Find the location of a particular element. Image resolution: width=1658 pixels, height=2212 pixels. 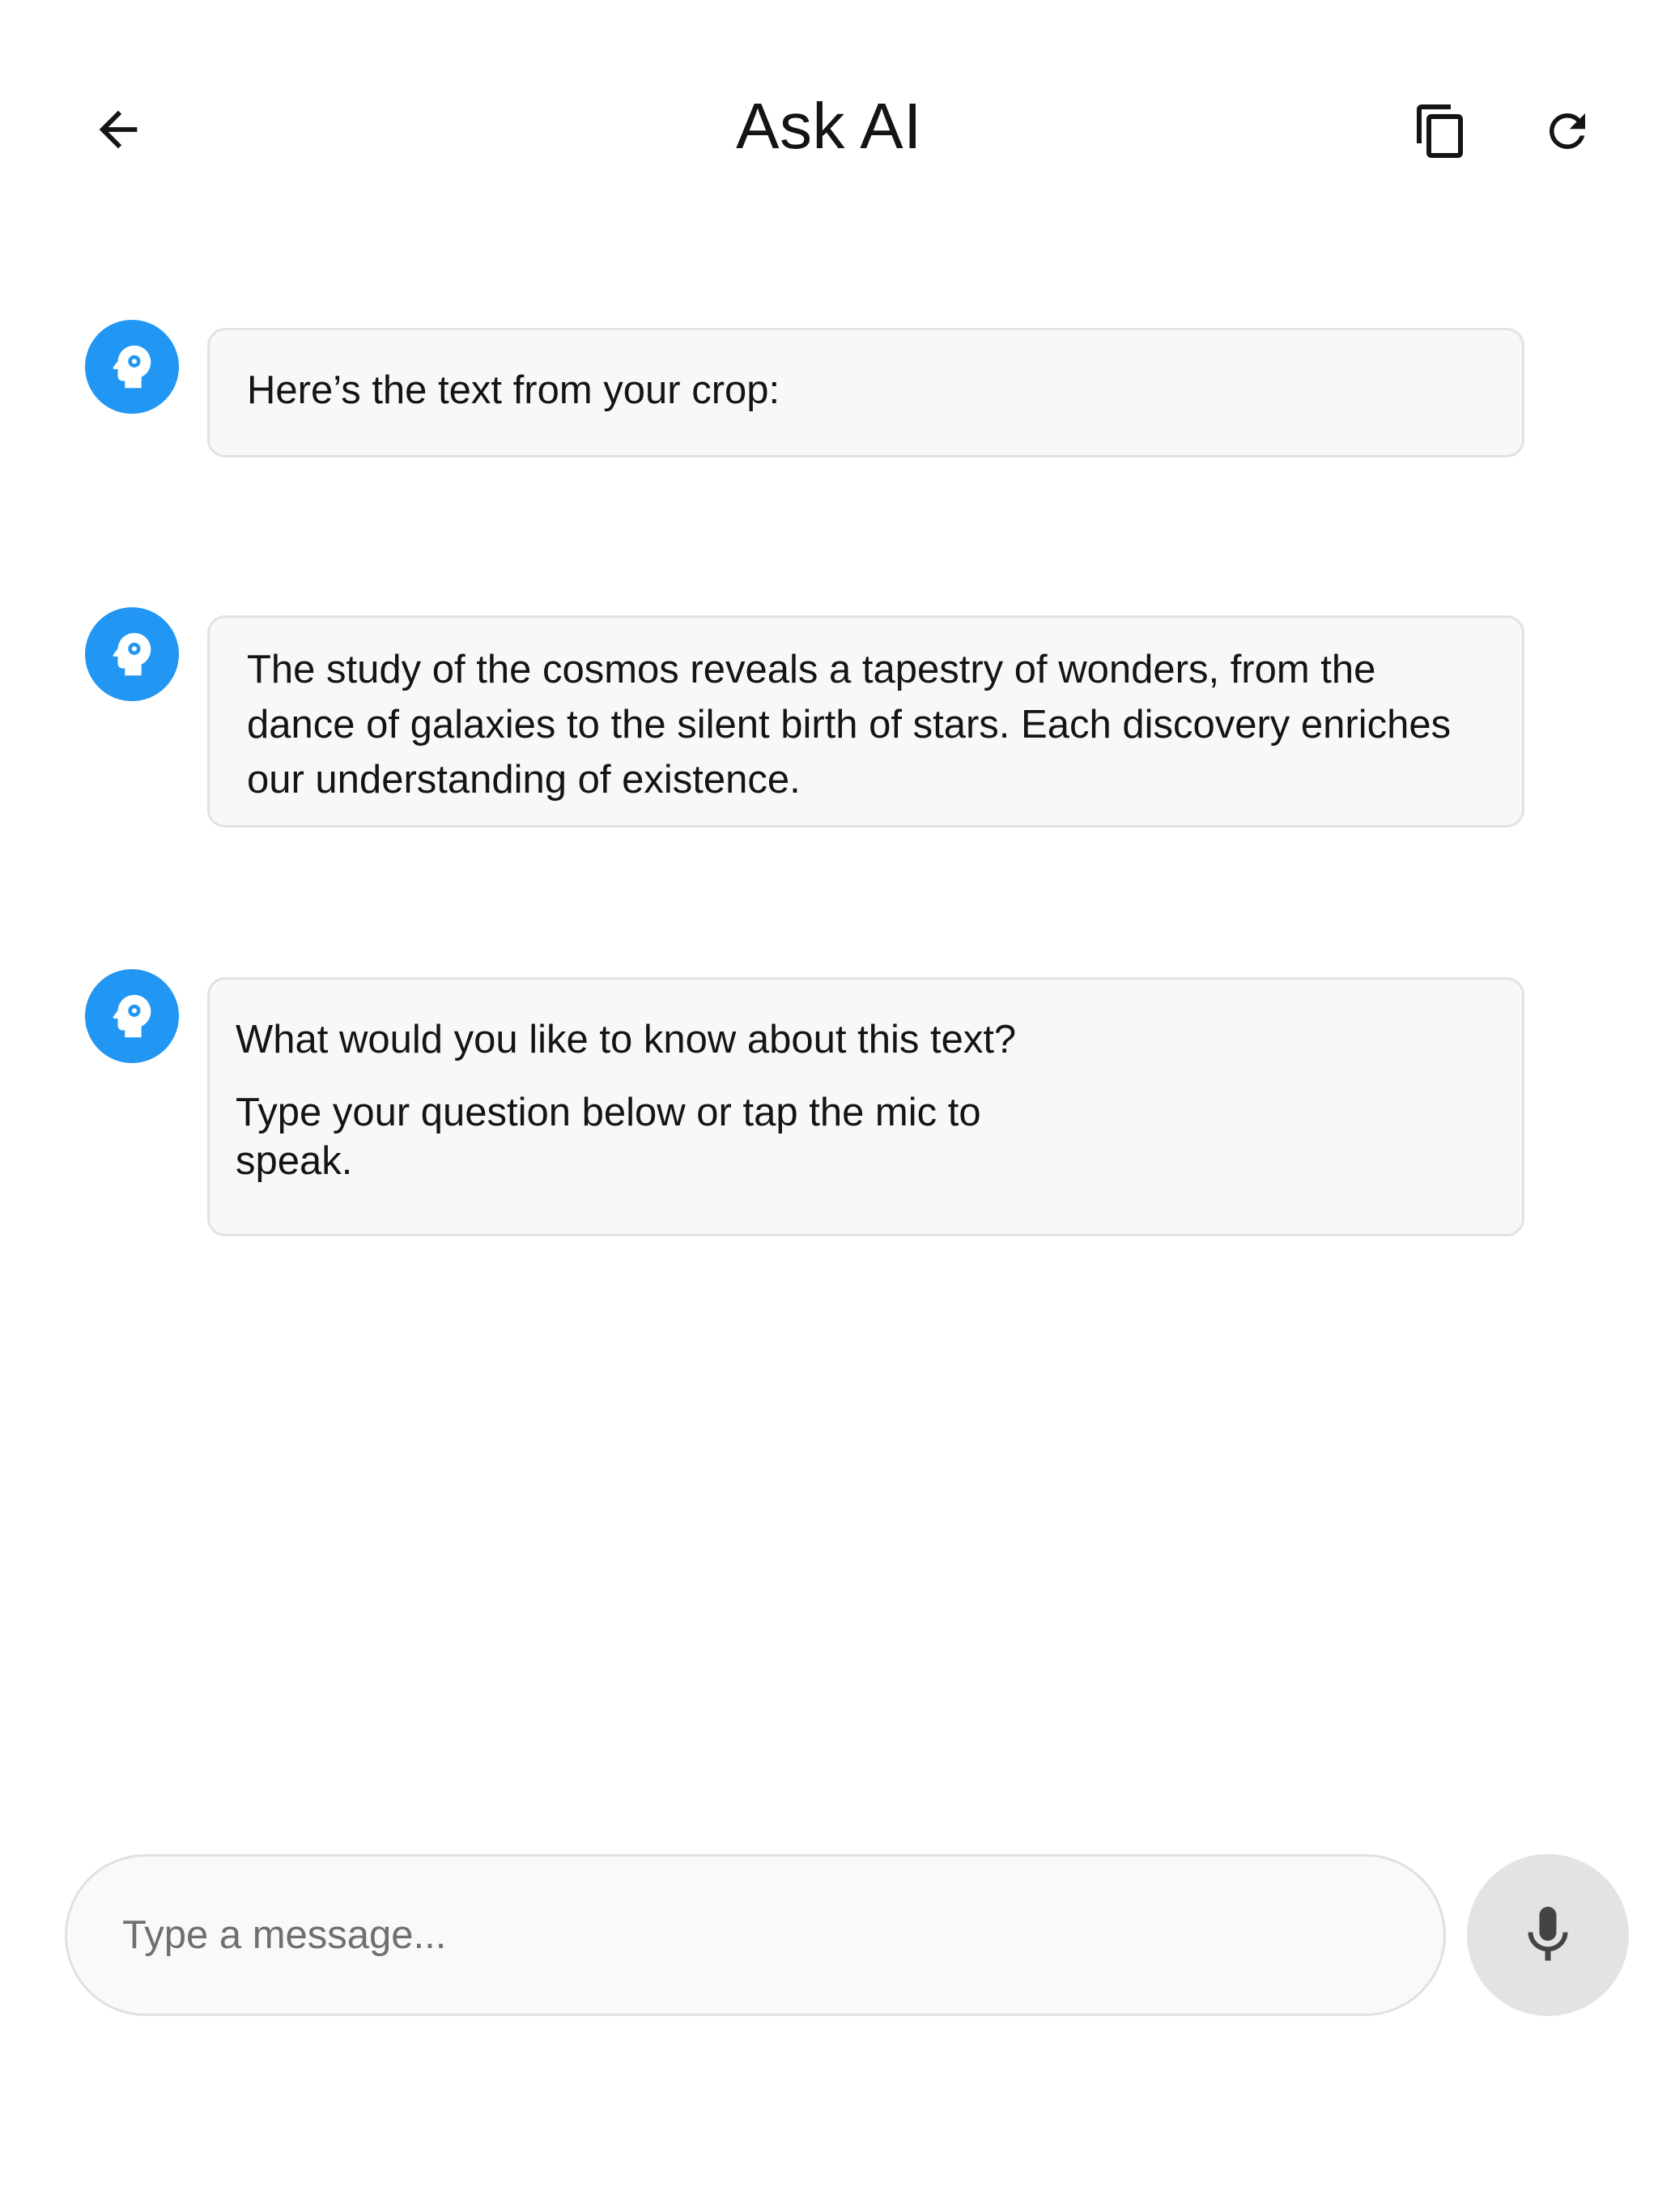

message-input is located at coordinates (755, 1936).